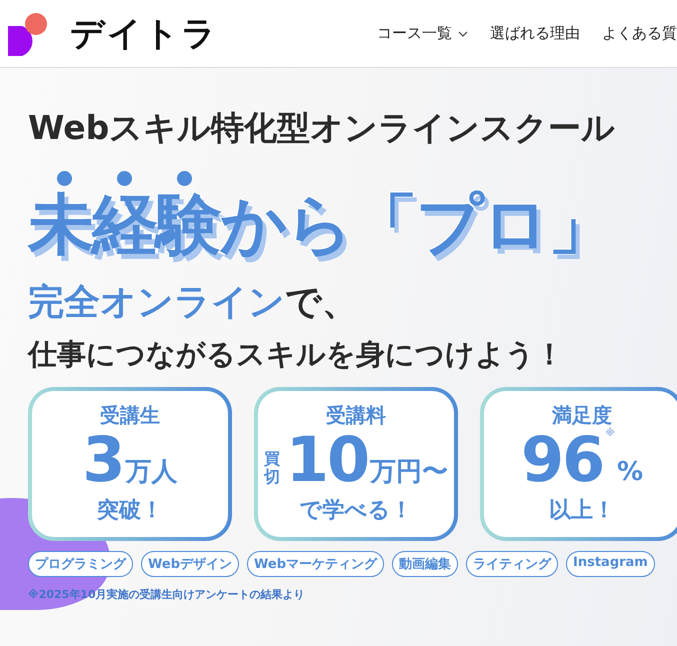  I want to click on chevron-down-icon, so click(463, 33).